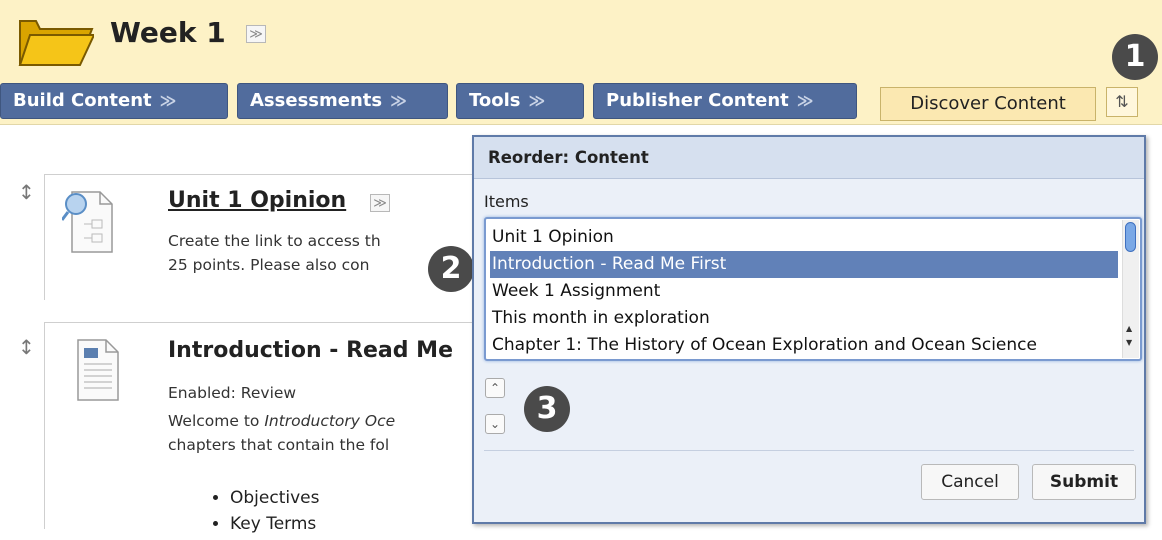 The width and height of the screenshot is (1162, 540). Describe the element at coordinates (274, 527) in the screenshot. I see `list-item: Key Terms` at that location.